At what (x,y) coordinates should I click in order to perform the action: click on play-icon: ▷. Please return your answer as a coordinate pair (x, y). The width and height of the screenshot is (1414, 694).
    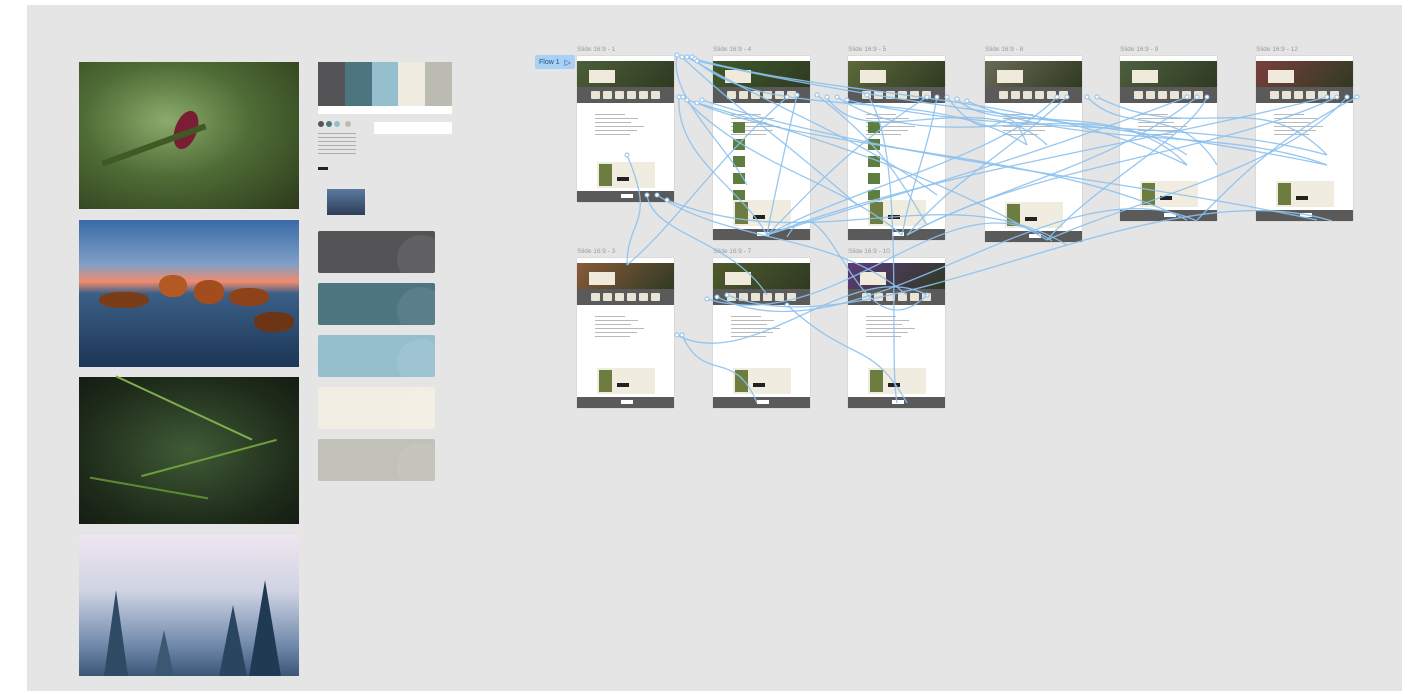
    Looking at the image, I should click on (568, 62).